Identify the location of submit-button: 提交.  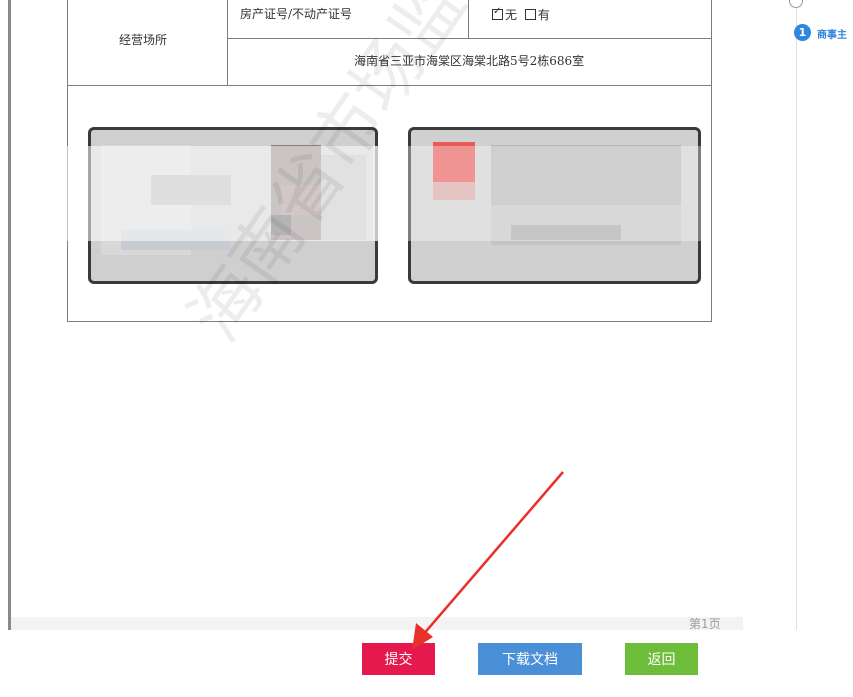
(398, 659).